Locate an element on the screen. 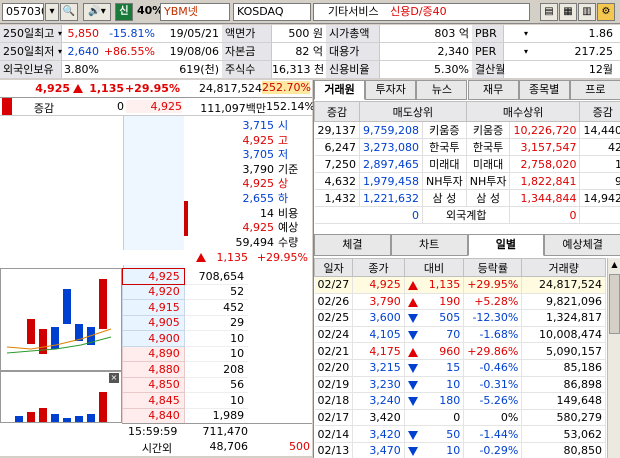 The width and height of the screenshot is (620, 458). daily-date: 02/14 is located at coordinates (334, 434).